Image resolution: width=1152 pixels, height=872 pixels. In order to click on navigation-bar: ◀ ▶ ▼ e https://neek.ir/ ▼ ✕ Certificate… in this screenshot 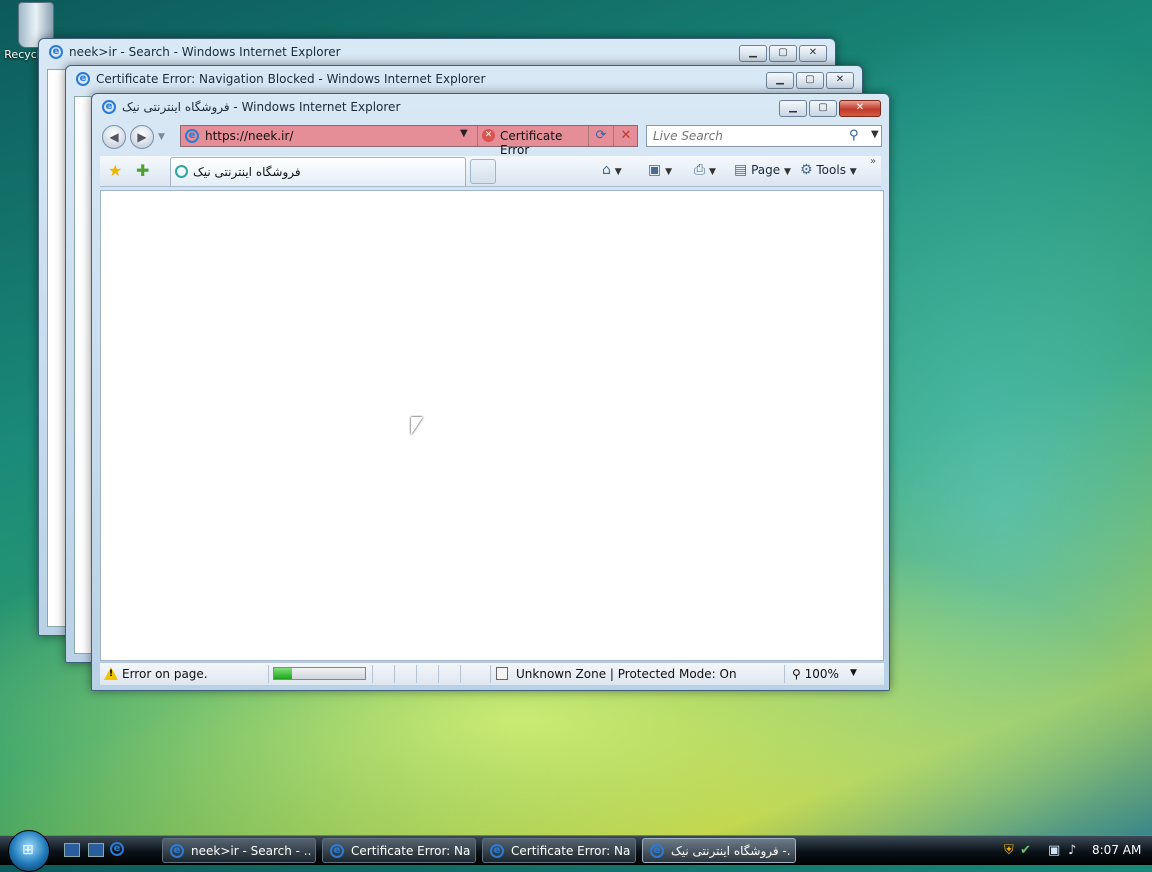, I will do `click(491, 139)`.